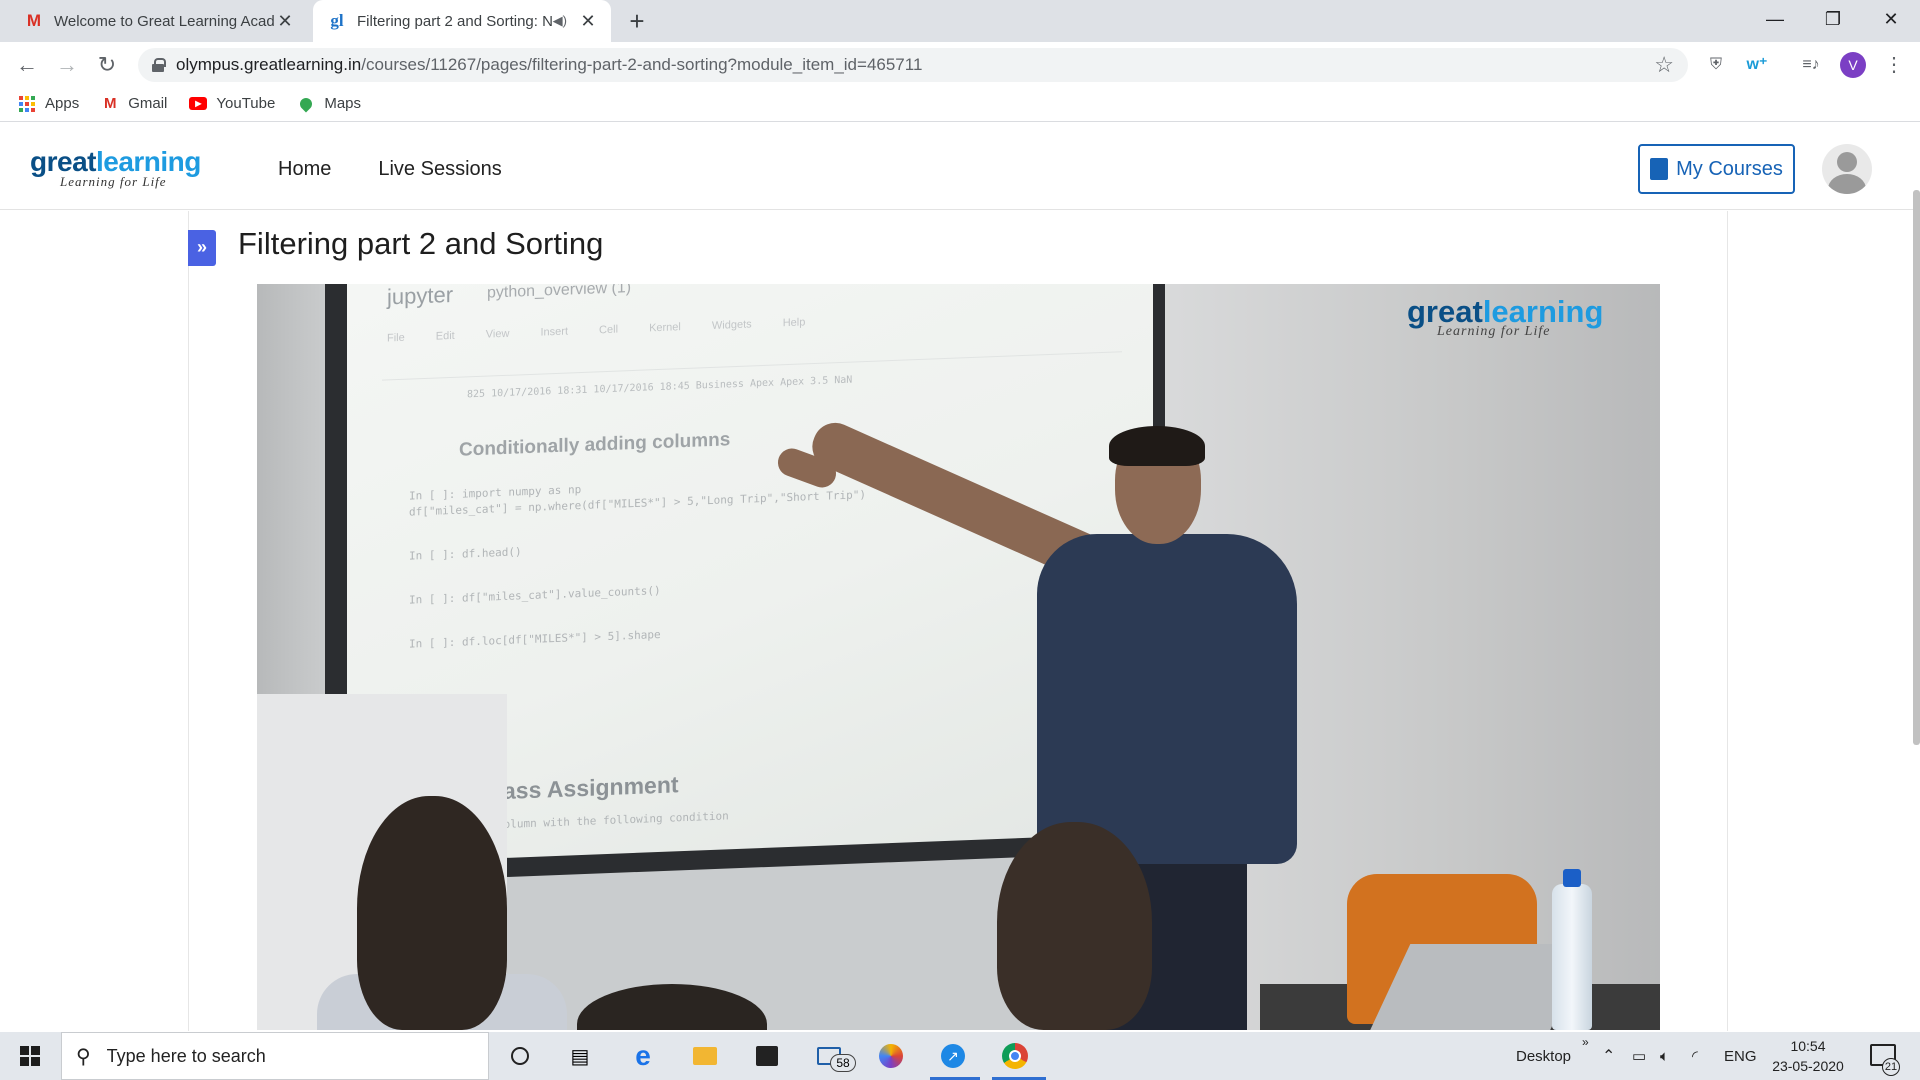 This screenshot has width=1920, height=1080. Describe the element at coordinates (1505, 316) in the screenshot. I see `video-watermark-logo: greatlearning Learning for Life` at that location.